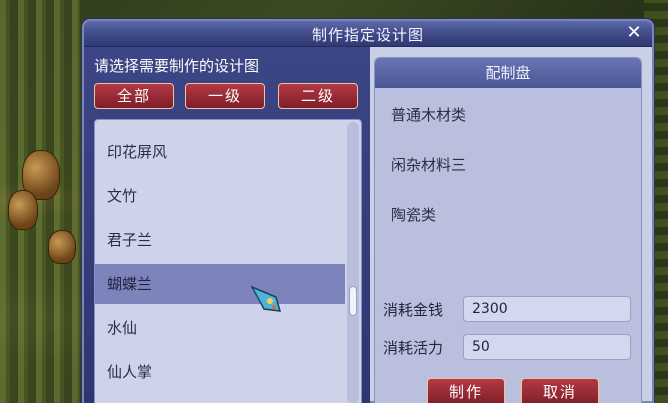  I want to click on energy-cost-label: 消耗活力, so click(413, 348).